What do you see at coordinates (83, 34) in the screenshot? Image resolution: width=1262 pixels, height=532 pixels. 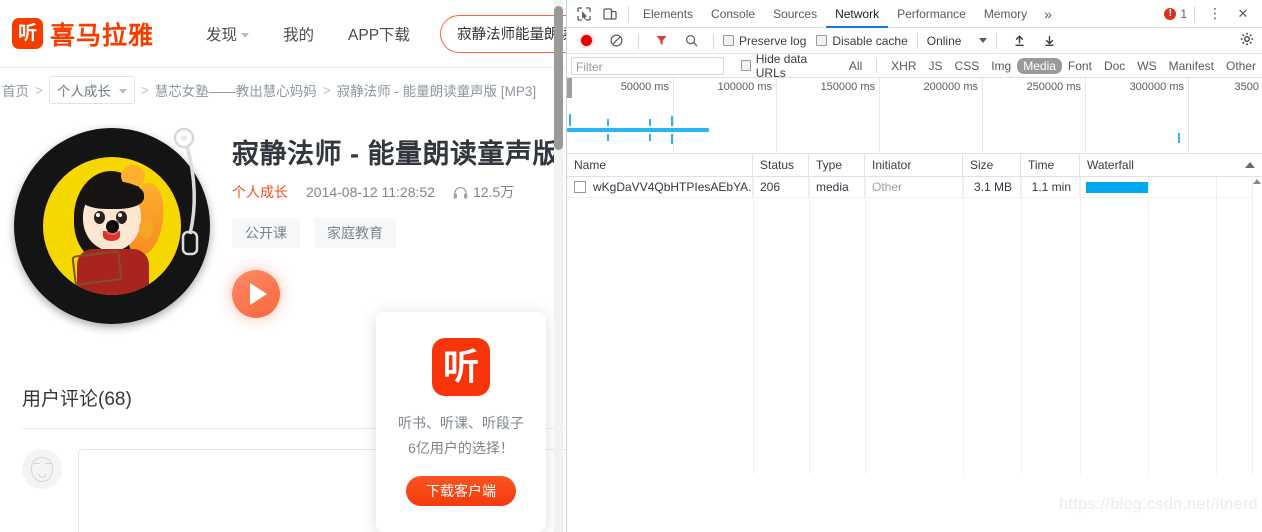 I see `site-logo: 听 喜马拉雅` at bounding box center [83, 34].